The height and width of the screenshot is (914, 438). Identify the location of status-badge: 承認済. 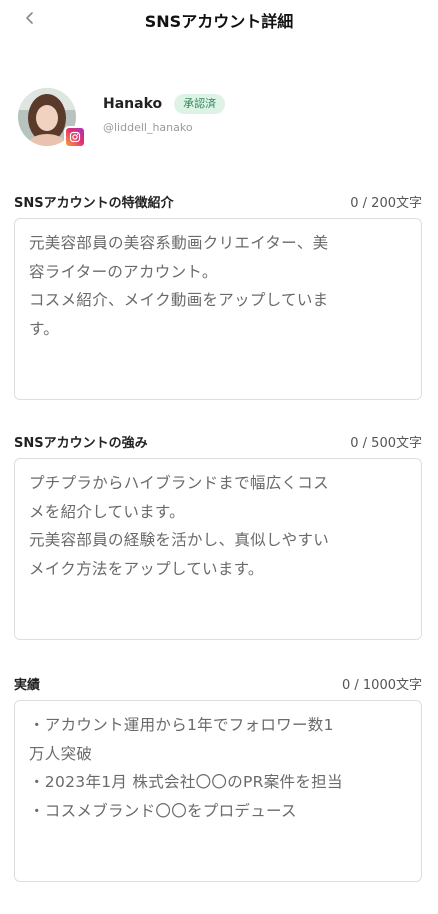
(200, 104).